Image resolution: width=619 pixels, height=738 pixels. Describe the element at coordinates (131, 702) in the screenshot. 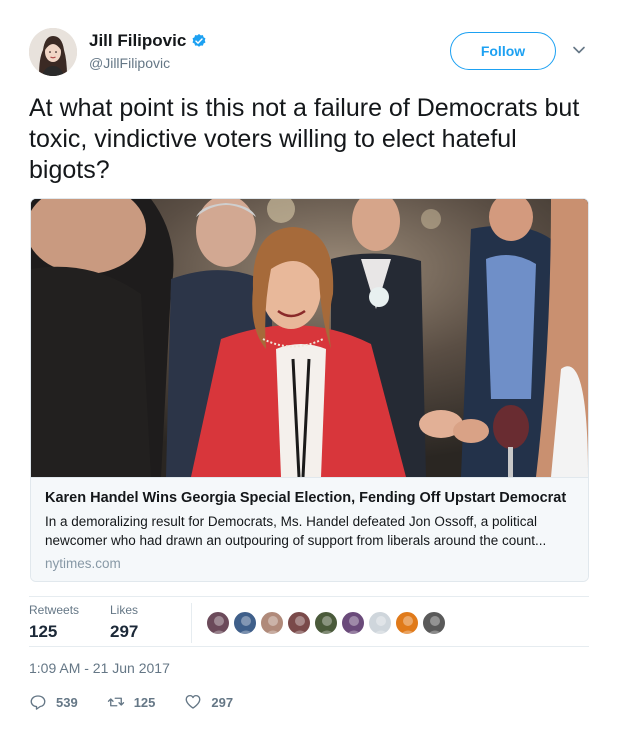

I see `retweet-button: 125` at that location.